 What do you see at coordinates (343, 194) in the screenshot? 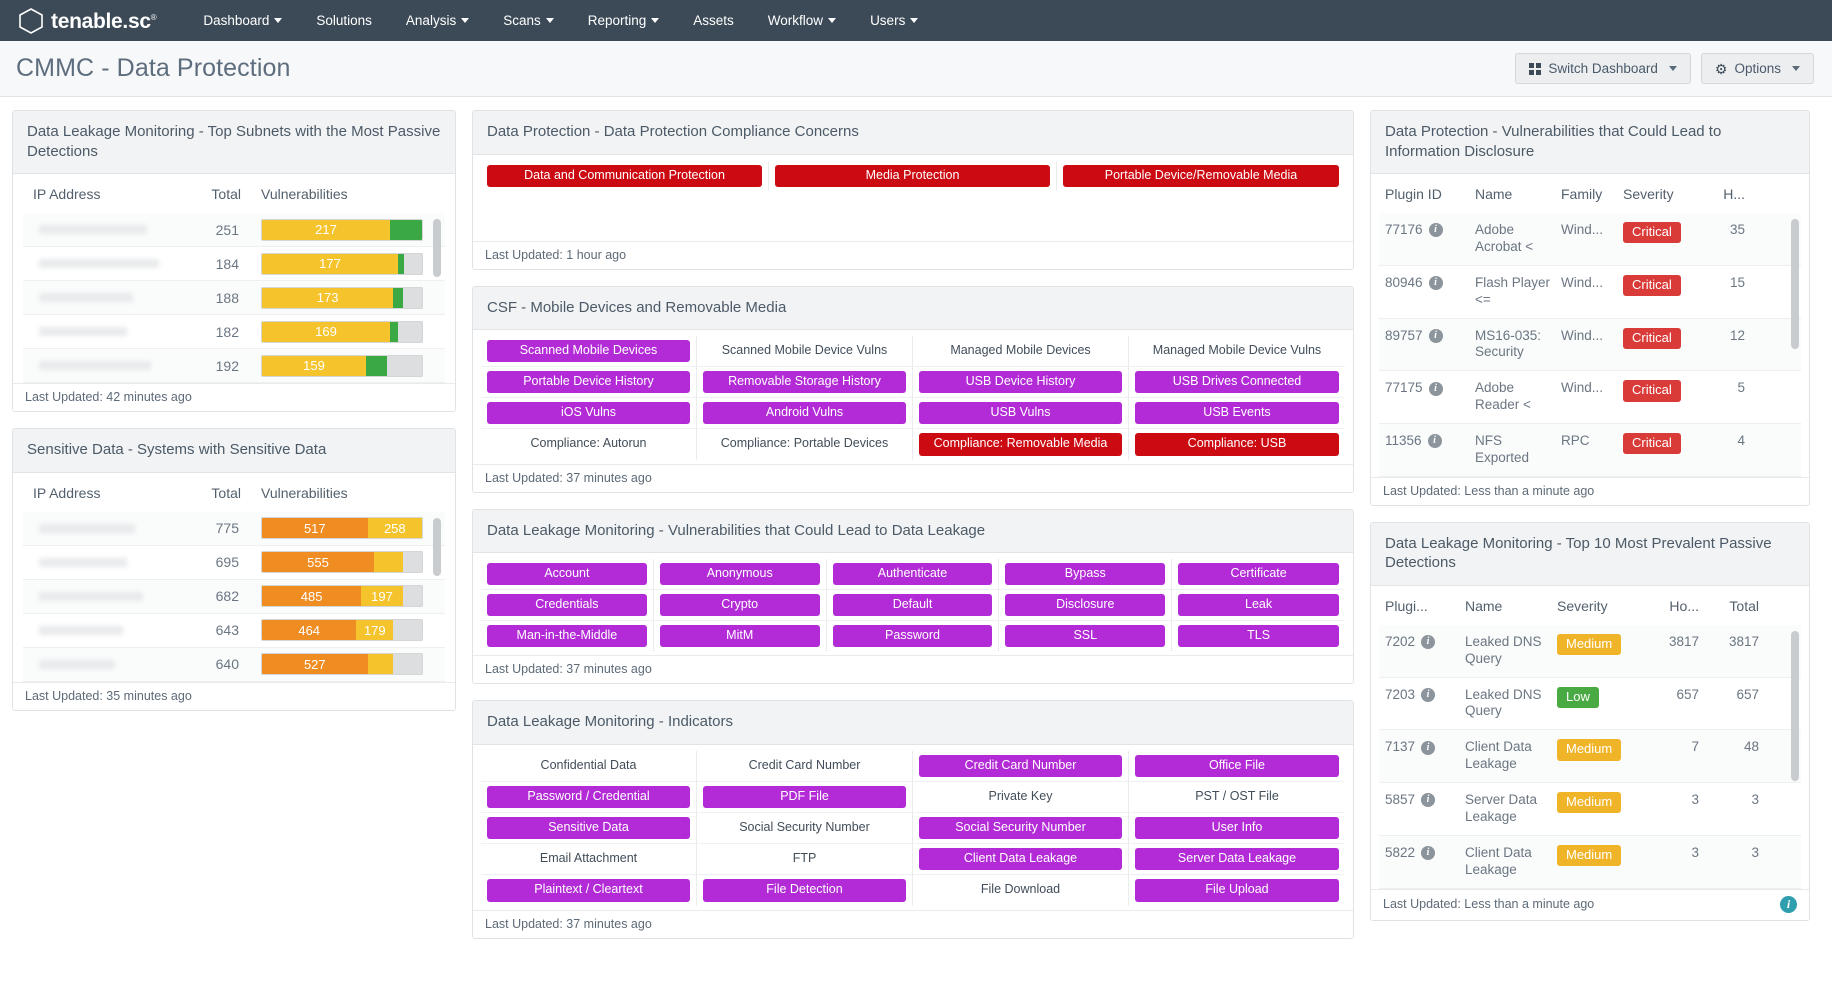
I see `column-header-vulnerabilities: Vulnerabilities` at bounding box center [343, 194].